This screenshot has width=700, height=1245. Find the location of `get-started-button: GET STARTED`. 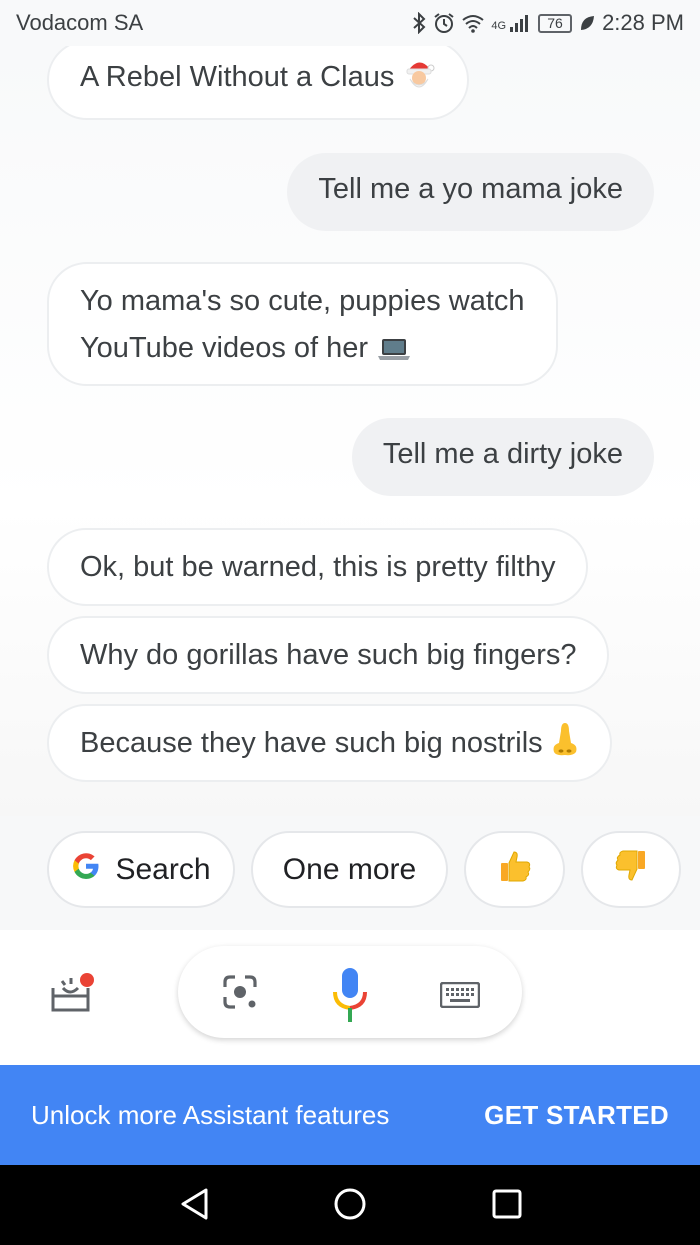

get-started-button: GET STARTED is located at coordinates (576, 1115).